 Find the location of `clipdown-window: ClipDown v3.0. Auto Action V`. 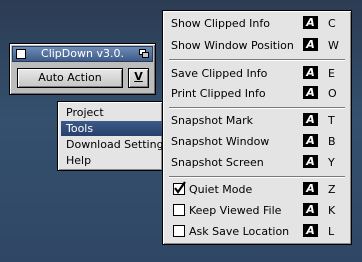

clipdown-window: ClipDown v3.0. Auto Action V is located at coordinates (82, 69).